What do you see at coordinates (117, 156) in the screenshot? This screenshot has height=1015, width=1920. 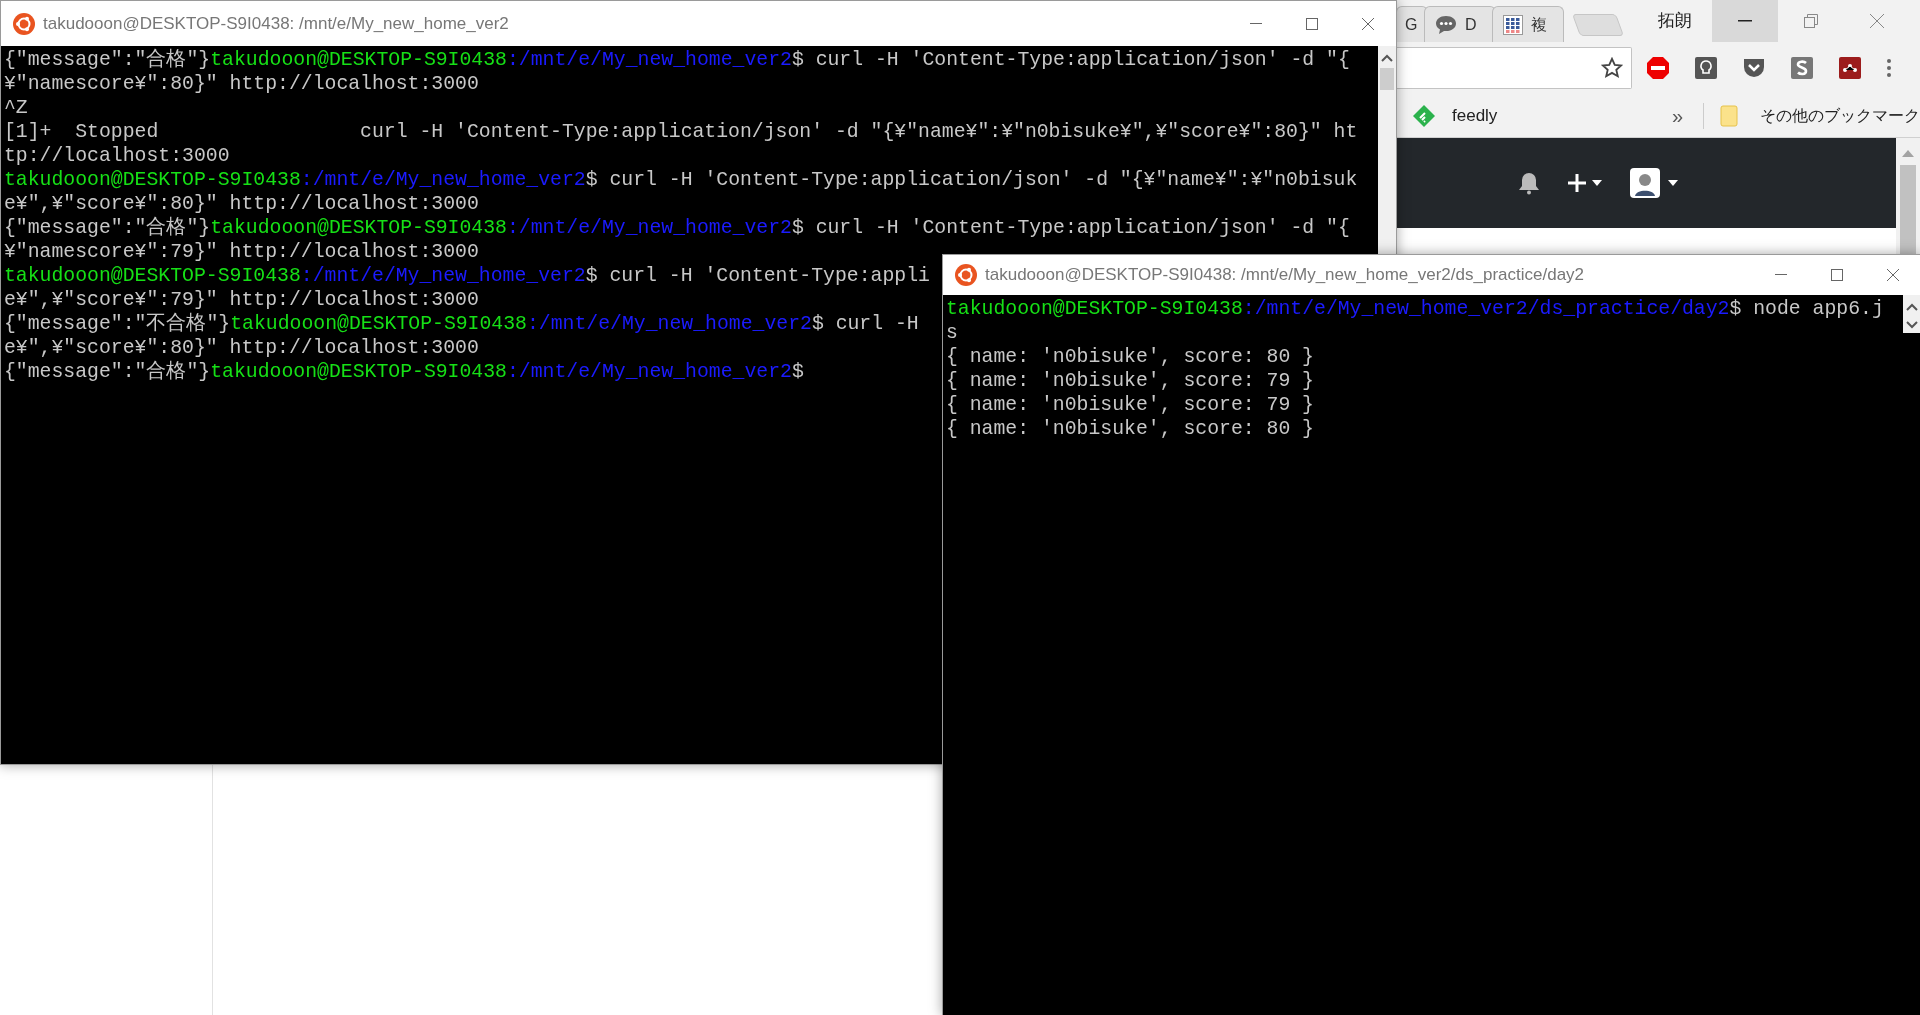 I see `terminal-line: tp://localhost:3000` at bounding box center [117, 156].